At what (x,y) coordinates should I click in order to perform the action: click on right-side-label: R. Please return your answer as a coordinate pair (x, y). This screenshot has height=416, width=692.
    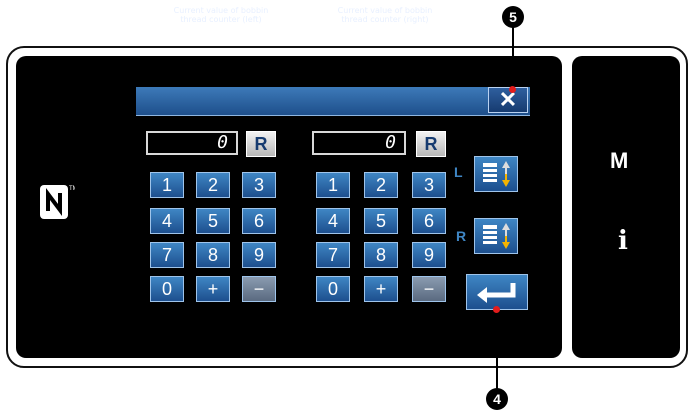
    Looking at the image, I should click on (461, 236).